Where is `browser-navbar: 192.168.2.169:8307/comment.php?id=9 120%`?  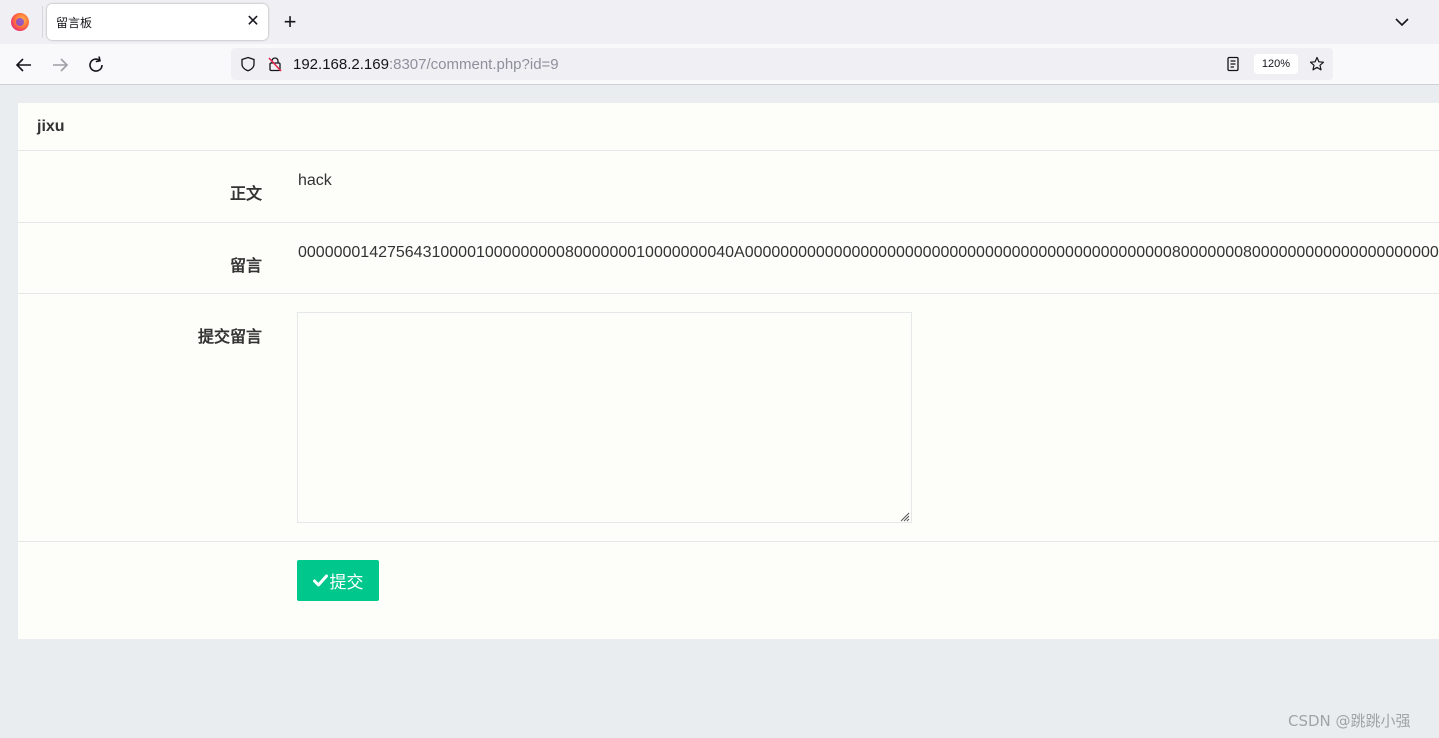 browser-navbar: 192.168.2.169:8307/comment.php?id=9 120% is located at coordinates (719, 64).